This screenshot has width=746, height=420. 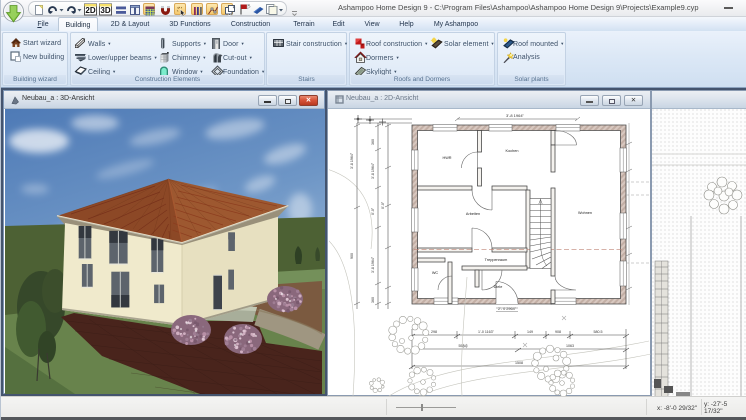 I want to click on svg-text: 1063, so click(x=570, y=346).